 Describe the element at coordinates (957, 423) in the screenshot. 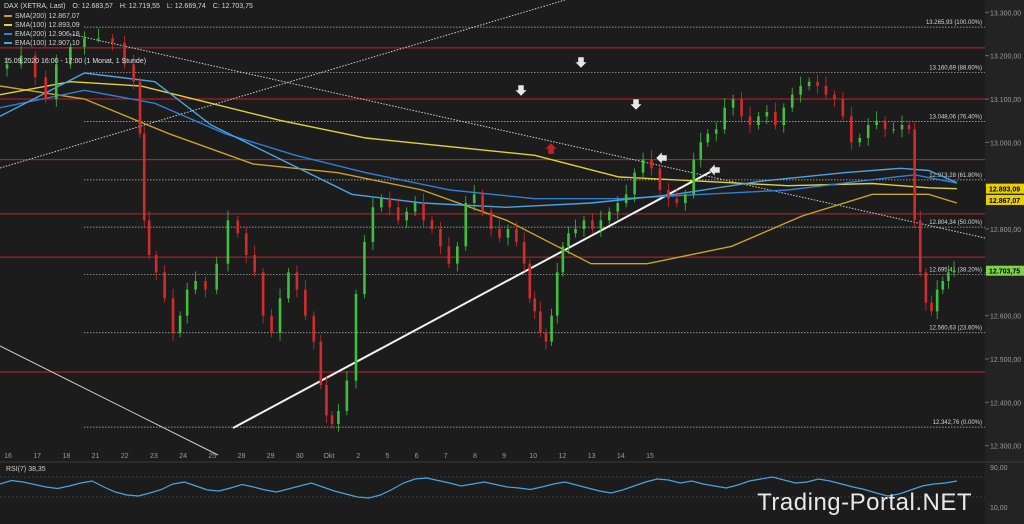

I see `fib-label-7: 12.342,76 (0.00%)` at that location.